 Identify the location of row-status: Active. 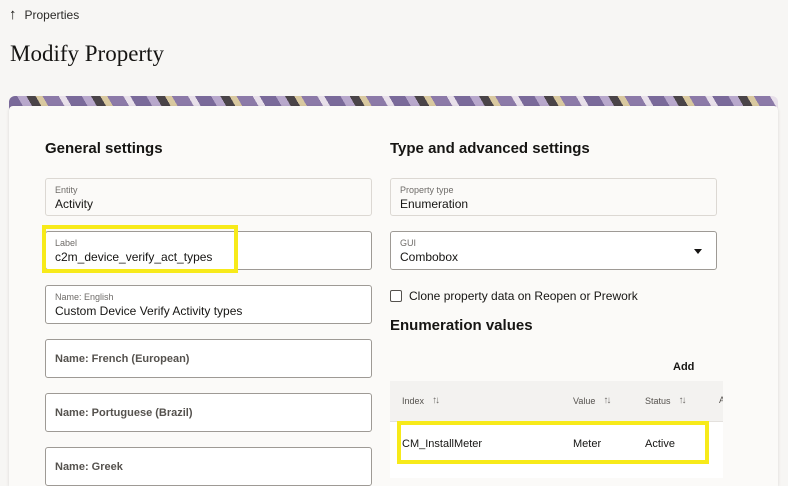
(660, 444).